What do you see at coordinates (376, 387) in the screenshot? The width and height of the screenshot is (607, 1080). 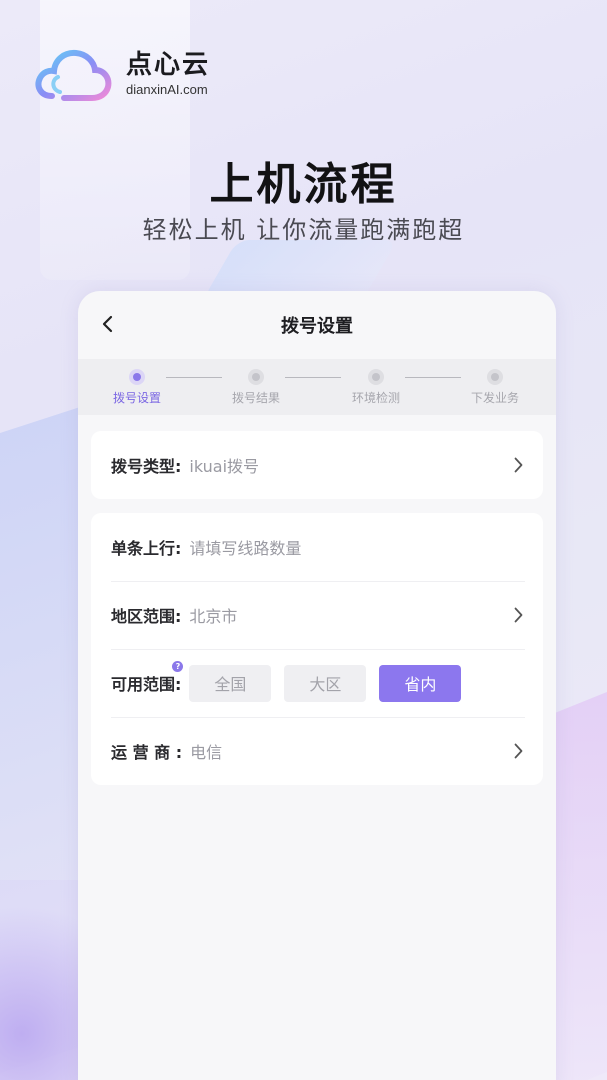 I see `step-env-check: 环境检测` at bounding box center [376, 387].